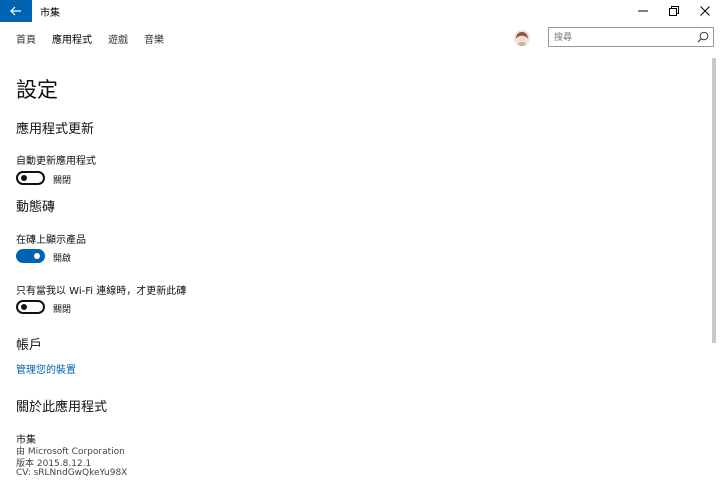  What do you see at coordinates (62, 310) in the screenshot?
I see `wifi-only-state: 關閉` at bounding box center [62, 310].